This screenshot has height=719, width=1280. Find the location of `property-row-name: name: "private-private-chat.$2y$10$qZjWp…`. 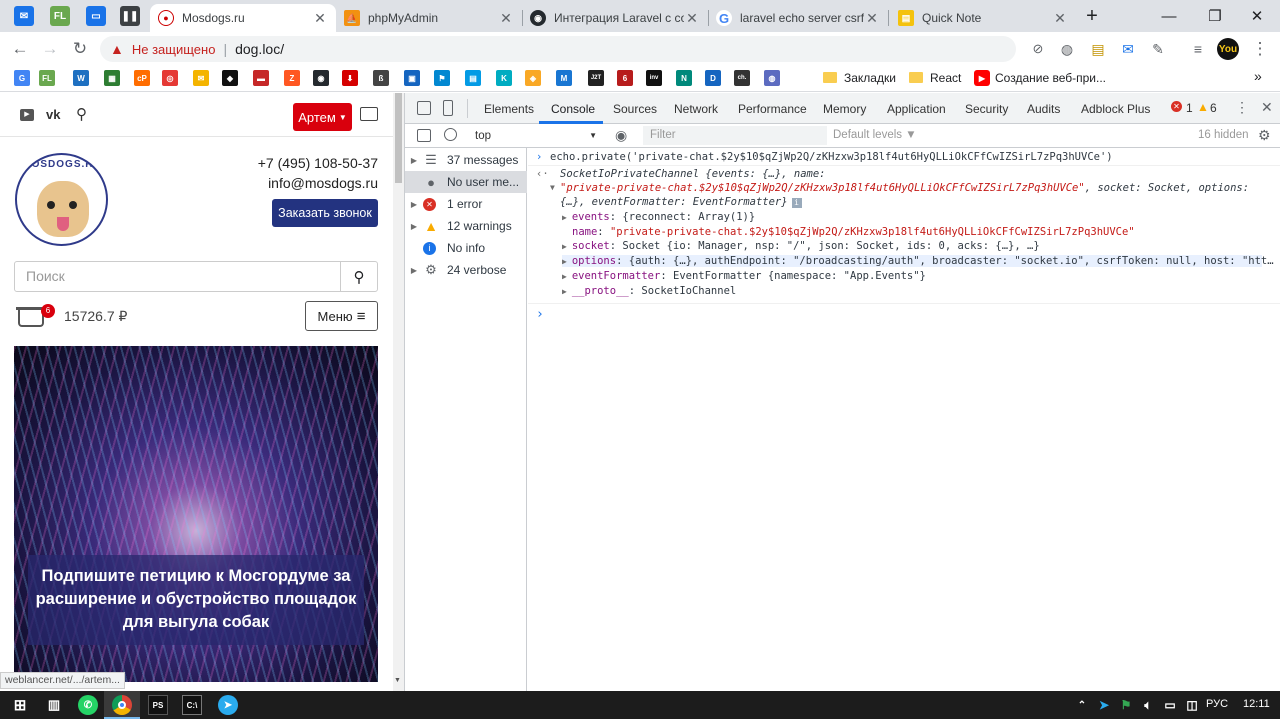

property-row-name: name: "private-private-chat.$2y$10$qZjWp… is located at coordinates (853, 232).